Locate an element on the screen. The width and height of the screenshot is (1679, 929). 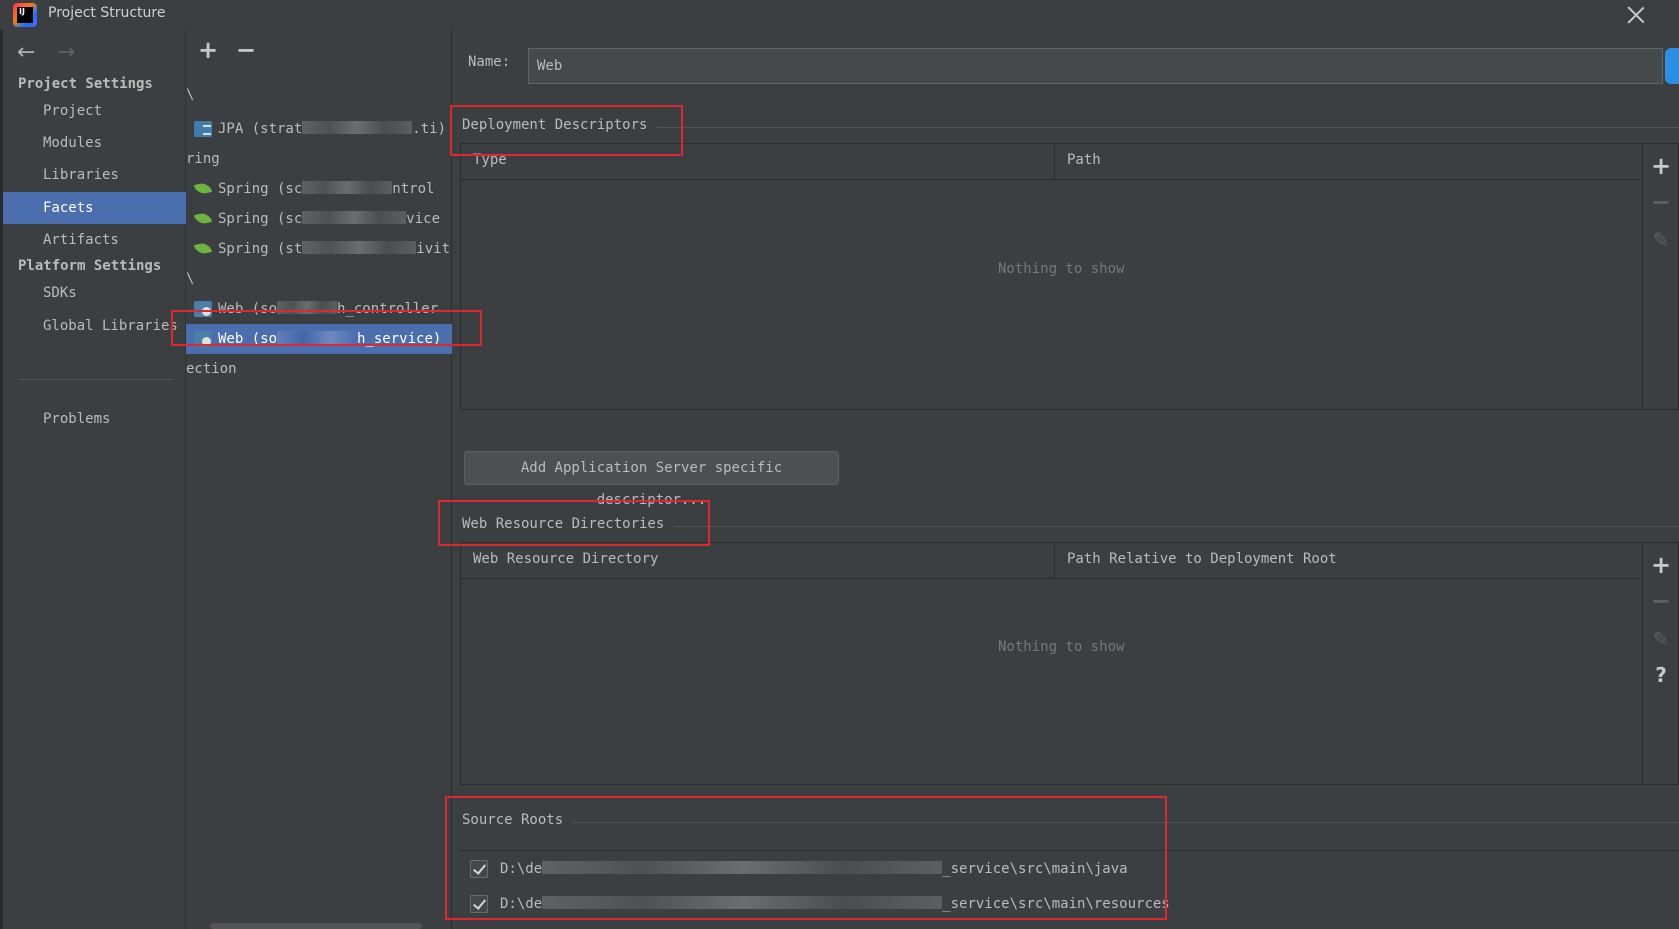
table-header: Type Path is located at coordinates (1050, 162).